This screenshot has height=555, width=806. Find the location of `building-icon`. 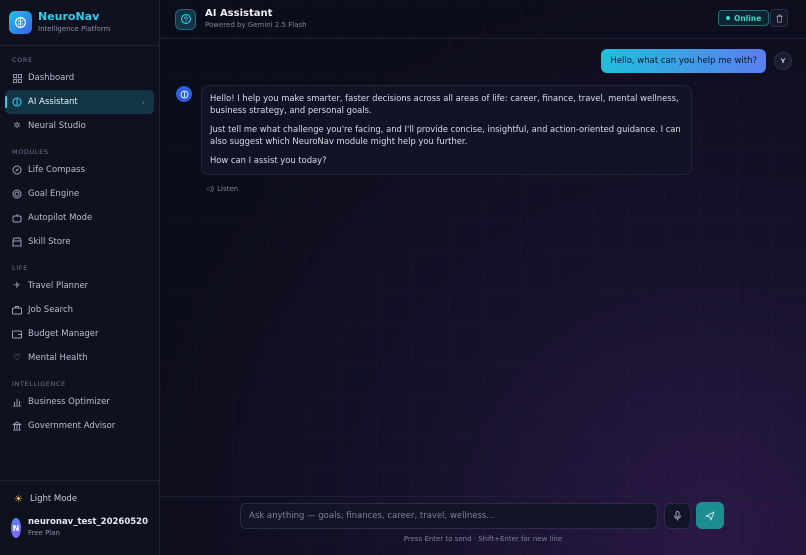

building-icon is located at coordinates (17, 426).